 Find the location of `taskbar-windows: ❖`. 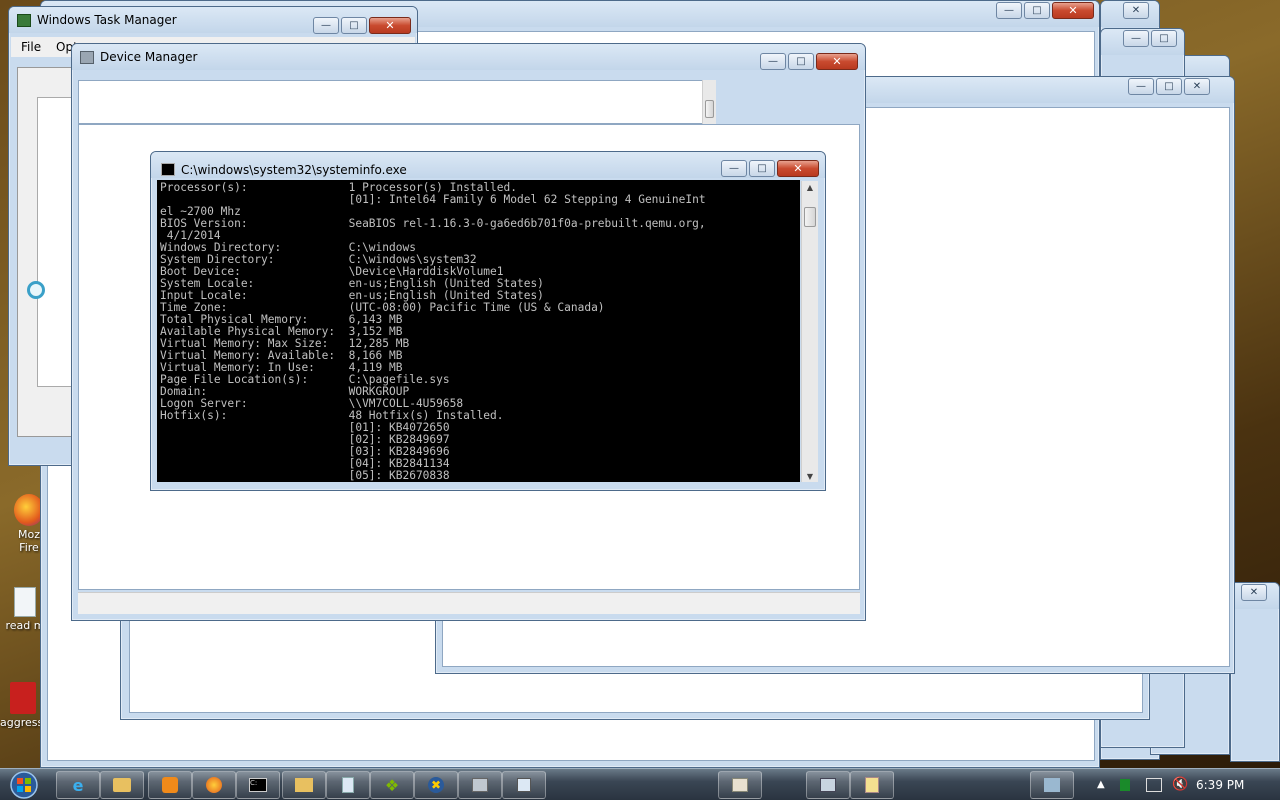

taskbar-windows: ❖ is located at coordinates (392, 785).